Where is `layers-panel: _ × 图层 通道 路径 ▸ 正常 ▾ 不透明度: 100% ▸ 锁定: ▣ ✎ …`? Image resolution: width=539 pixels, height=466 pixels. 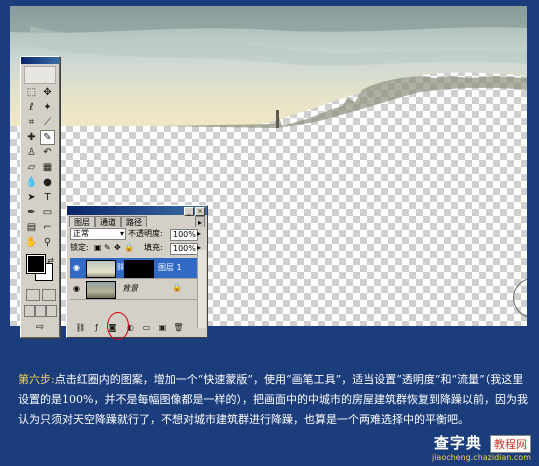
layers-panel: _ × 图层 通道 路径 ▸ 正常 ▾ 不透明度: 100% ▸ 锁定: ▣ ✎ … is located at coordinates (137, 271).